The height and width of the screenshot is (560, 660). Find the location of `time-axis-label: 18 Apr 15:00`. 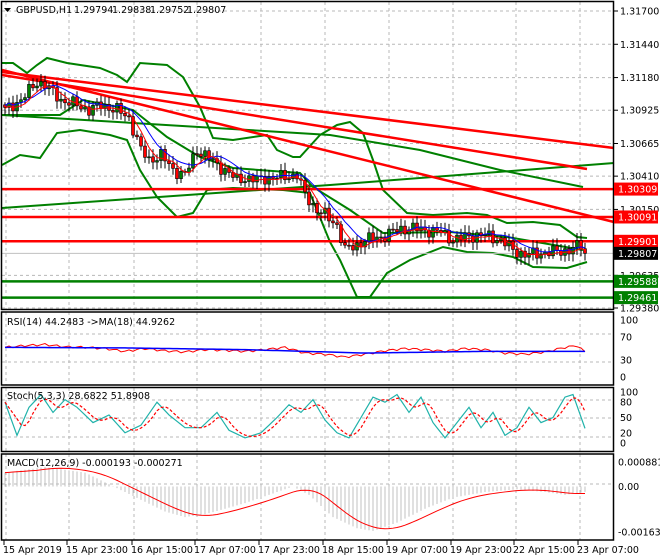

time-axis-label: 18 Apr 15:00 is located at coordinates (353, 550).